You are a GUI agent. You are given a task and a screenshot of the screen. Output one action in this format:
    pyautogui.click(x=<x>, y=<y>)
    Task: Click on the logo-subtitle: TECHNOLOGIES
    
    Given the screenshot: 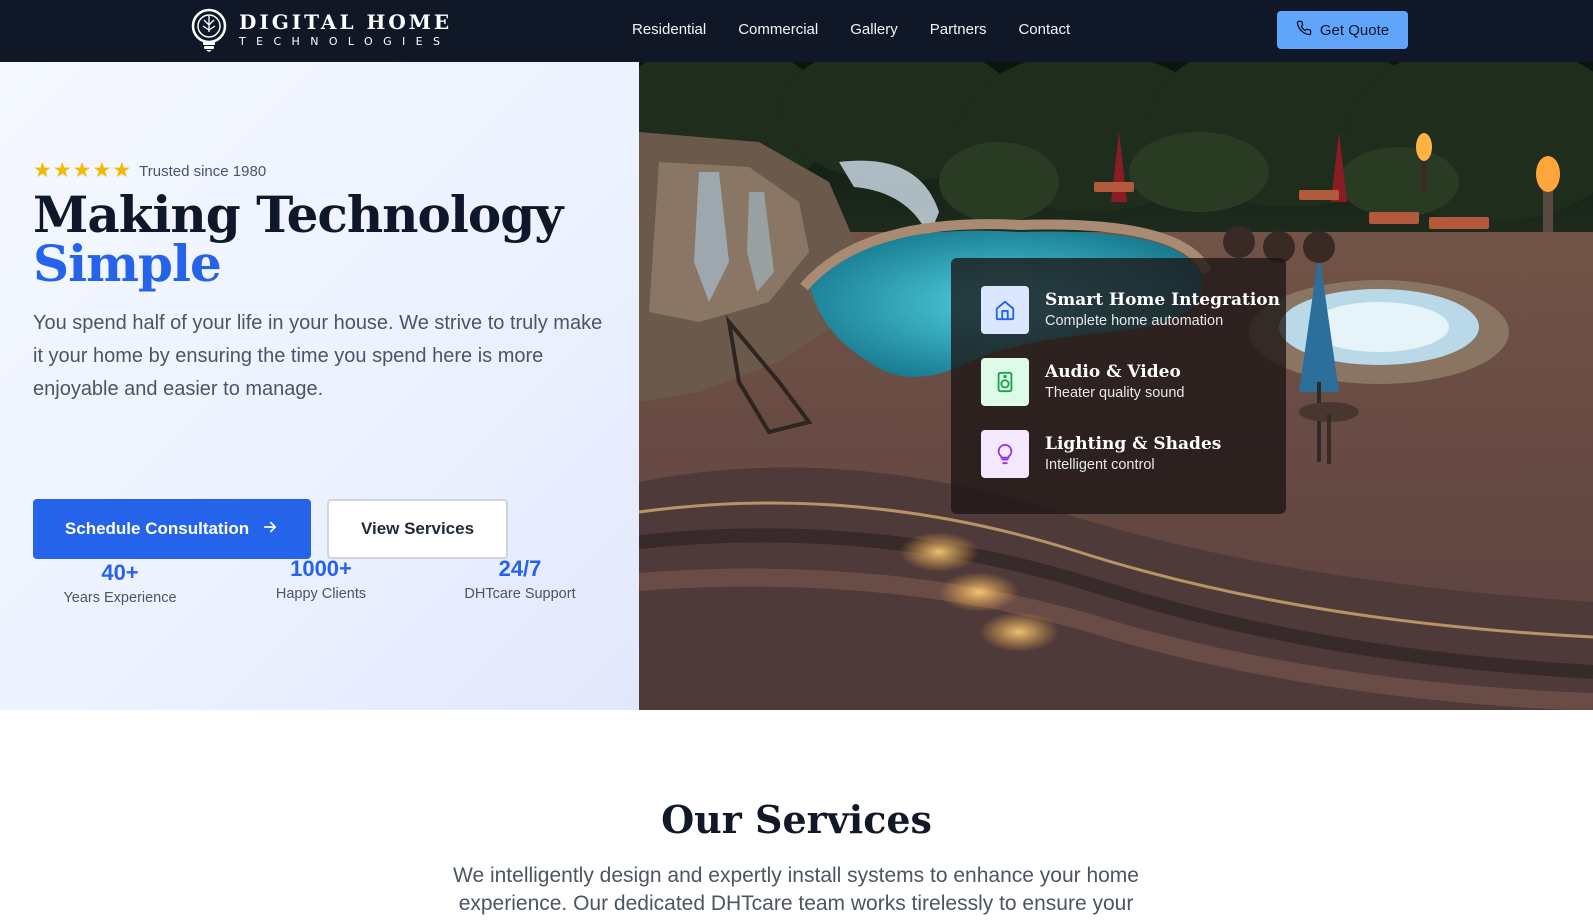 What is the action you would take?
    pyautogui.click(x=345, y=41)
    